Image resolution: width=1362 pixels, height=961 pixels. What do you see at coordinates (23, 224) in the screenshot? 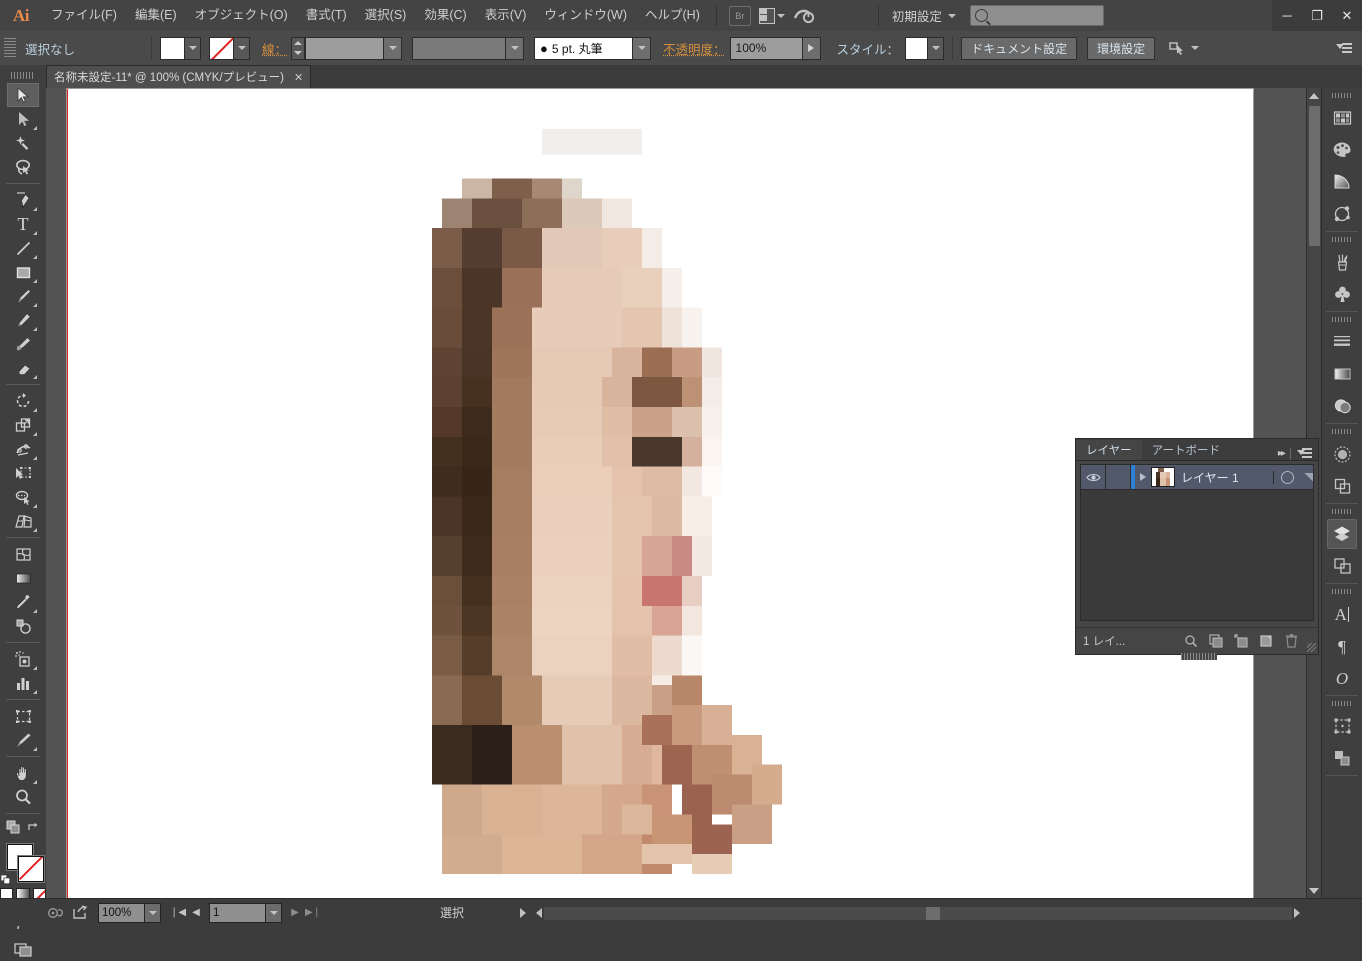
I see `type-tool: T` at bounding box center [23, 224].